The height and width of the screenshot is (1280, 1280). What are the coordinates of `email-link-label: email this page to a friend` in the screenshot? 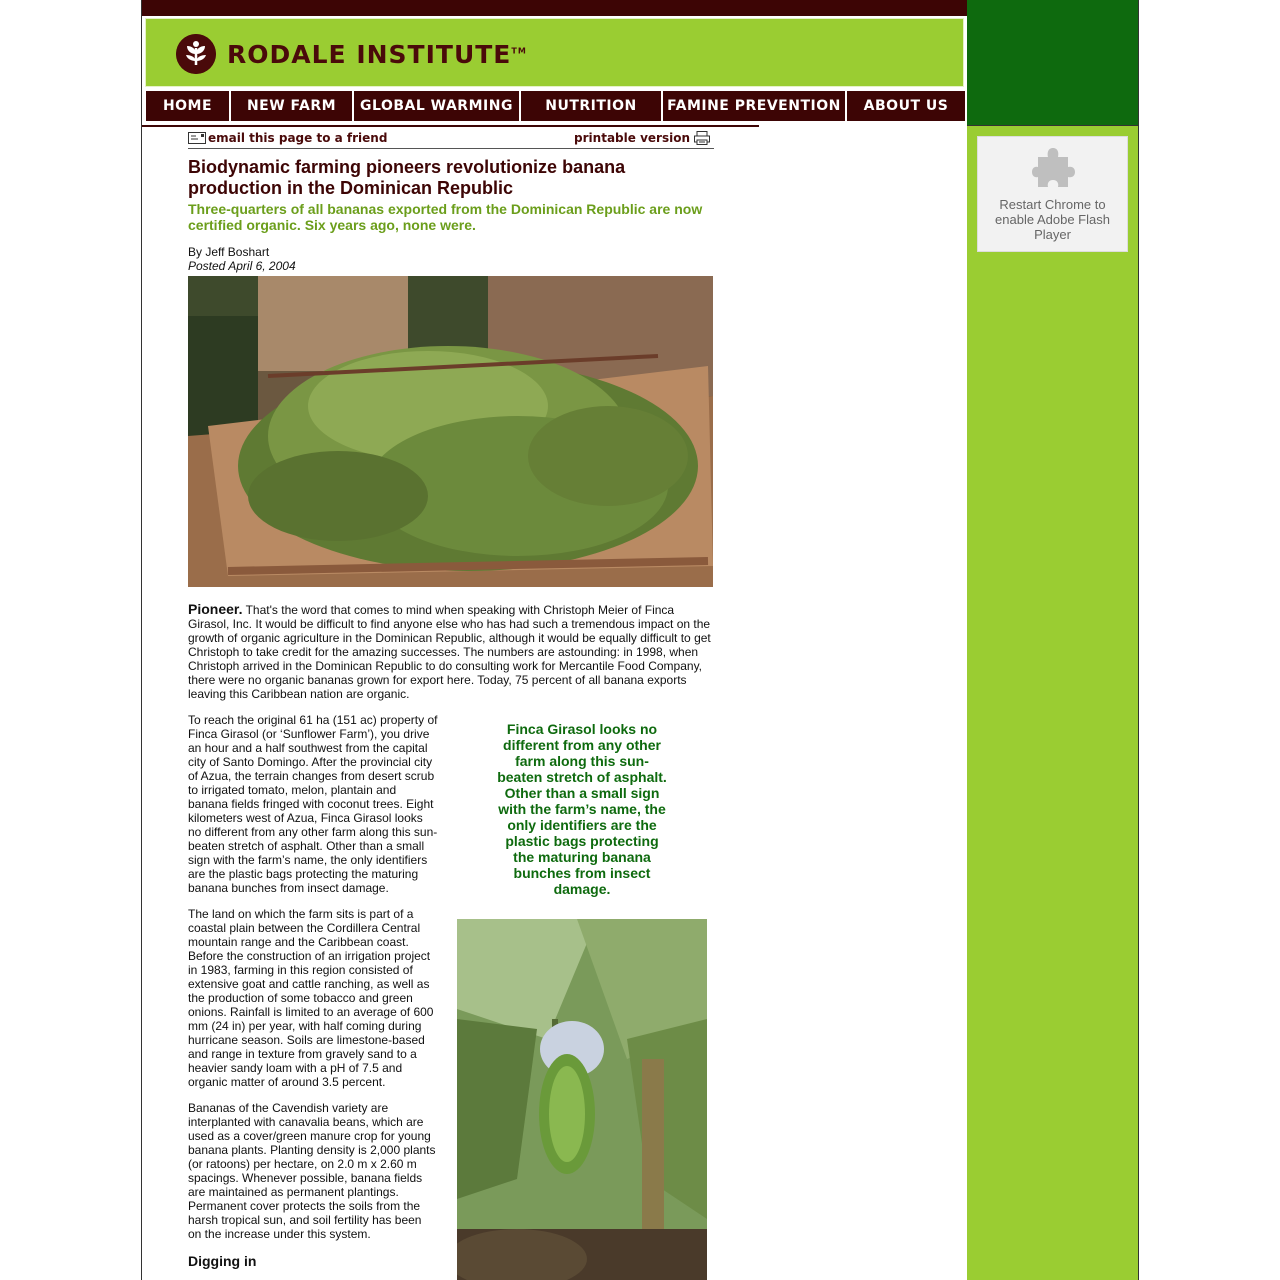 It's located at (298, 138).